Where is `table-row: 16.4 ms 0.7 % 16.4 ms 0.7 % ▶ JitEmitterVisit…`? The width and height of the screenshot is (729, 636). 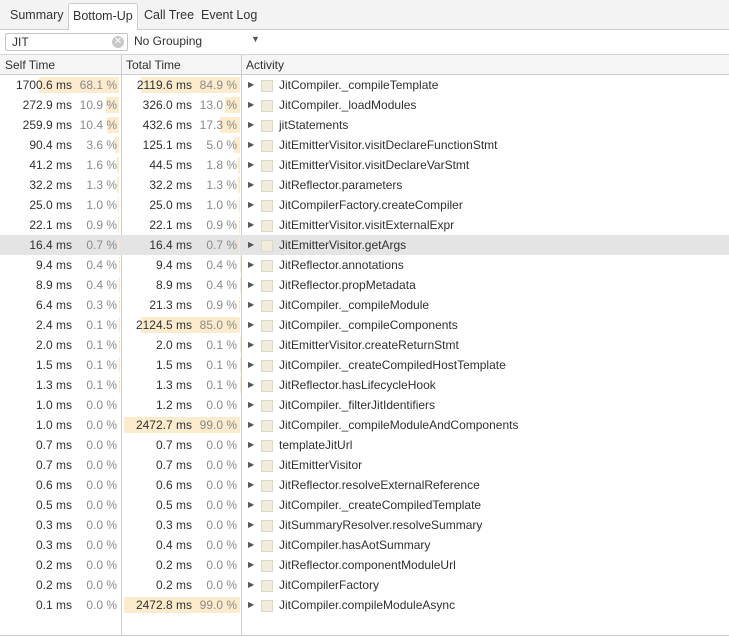
table-row: 16.4 ms 0.7 % 16.4 ms 0.7 % ▶ JitEmitterVisit… is located at coordinates (364, 245).